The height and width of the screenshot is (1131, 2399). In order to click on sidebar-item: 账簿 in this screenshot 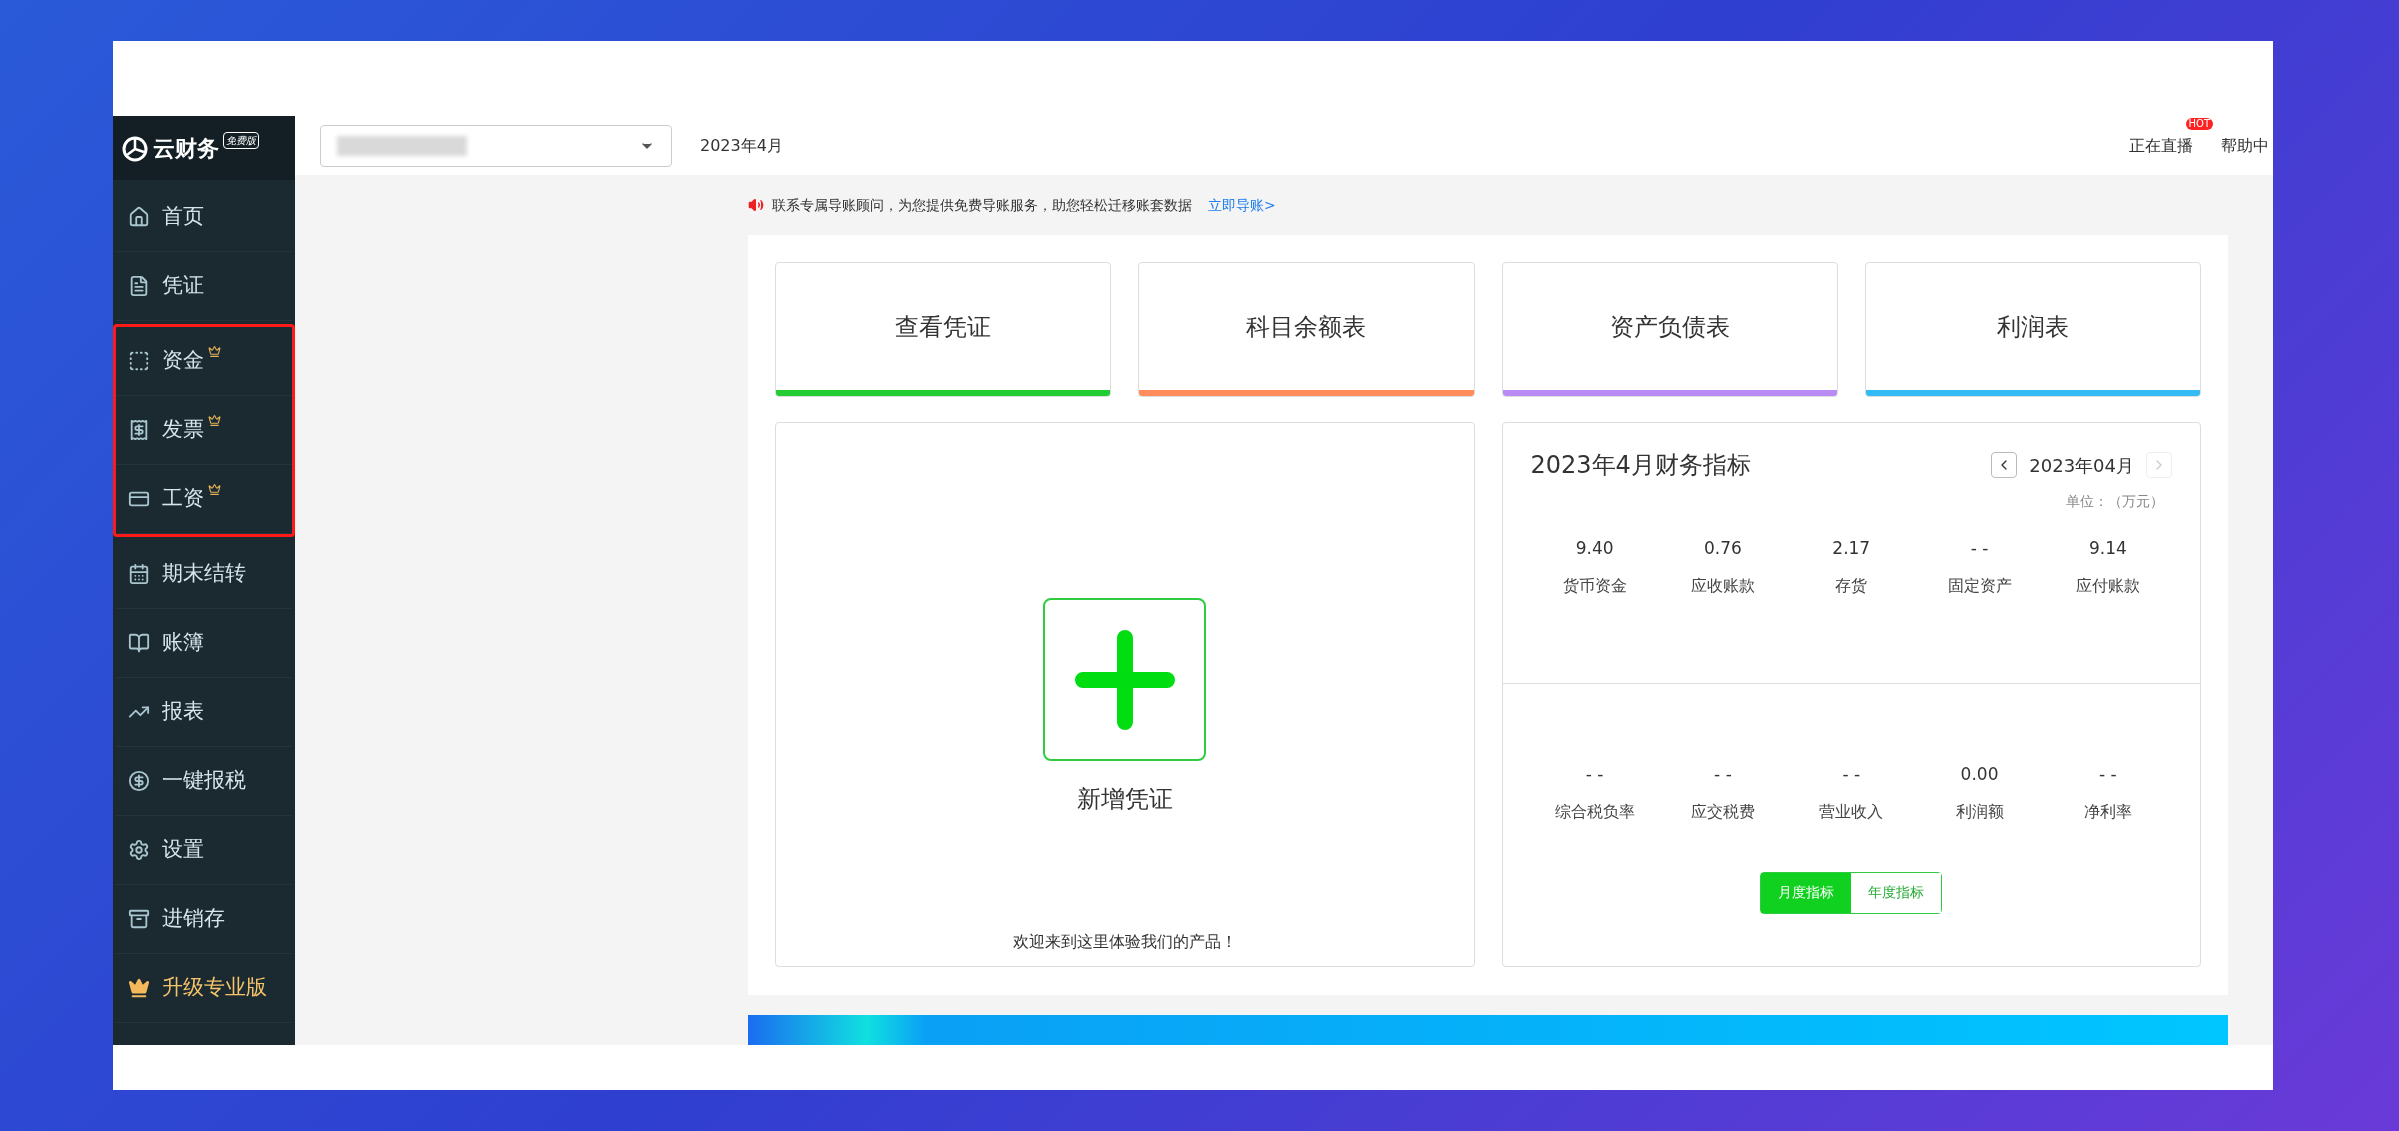, I will do `click(204, 643)`.